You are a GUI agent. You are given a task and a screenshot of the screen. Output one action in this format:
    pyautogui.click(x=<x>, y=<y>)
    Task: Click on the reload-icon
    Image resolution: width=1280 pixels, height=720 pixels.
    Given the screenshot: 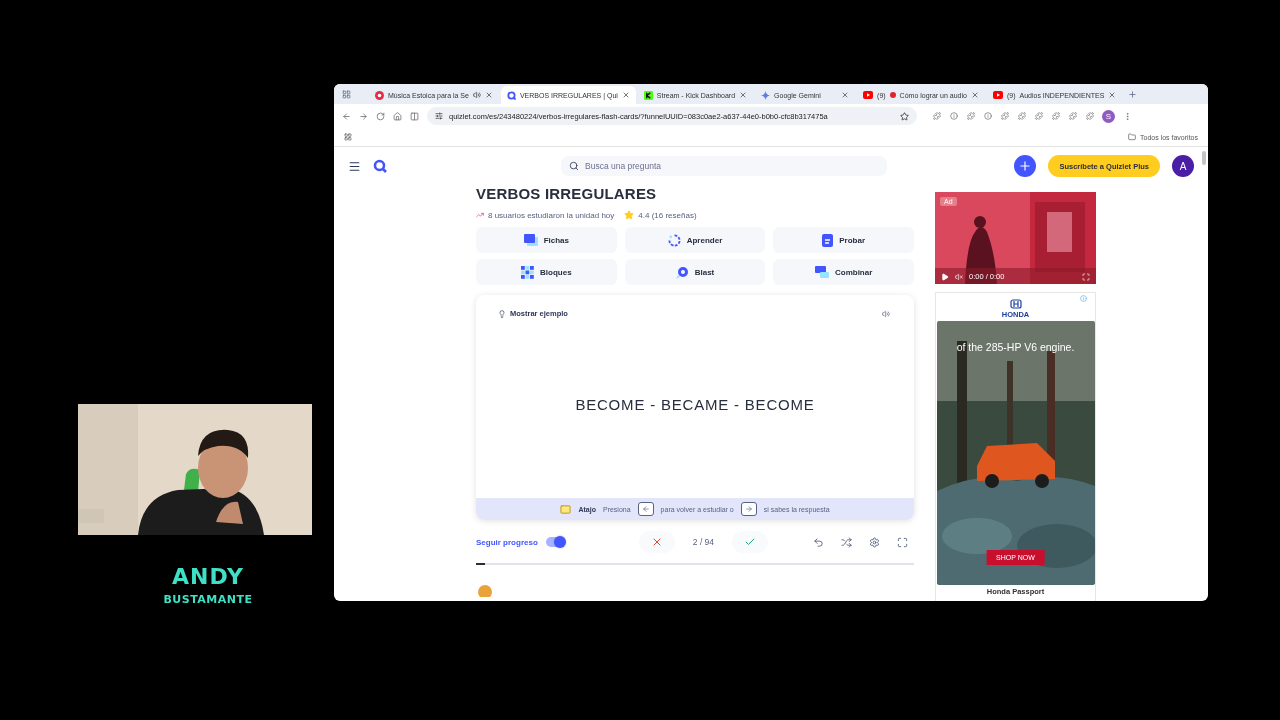 What is the action you would take?
    pyautogui.click(x=380, y=116)
    